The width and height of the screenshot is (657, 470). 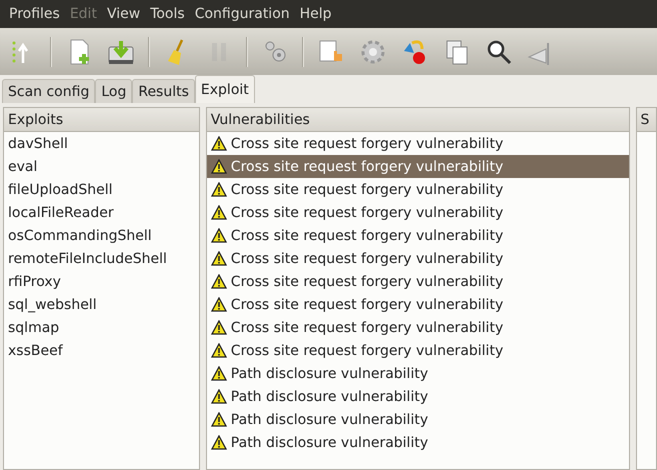 What do you see at coordinates (315, 14) in the screenshot?
I see `menu-item: Help` at bounding box center [315, 14].